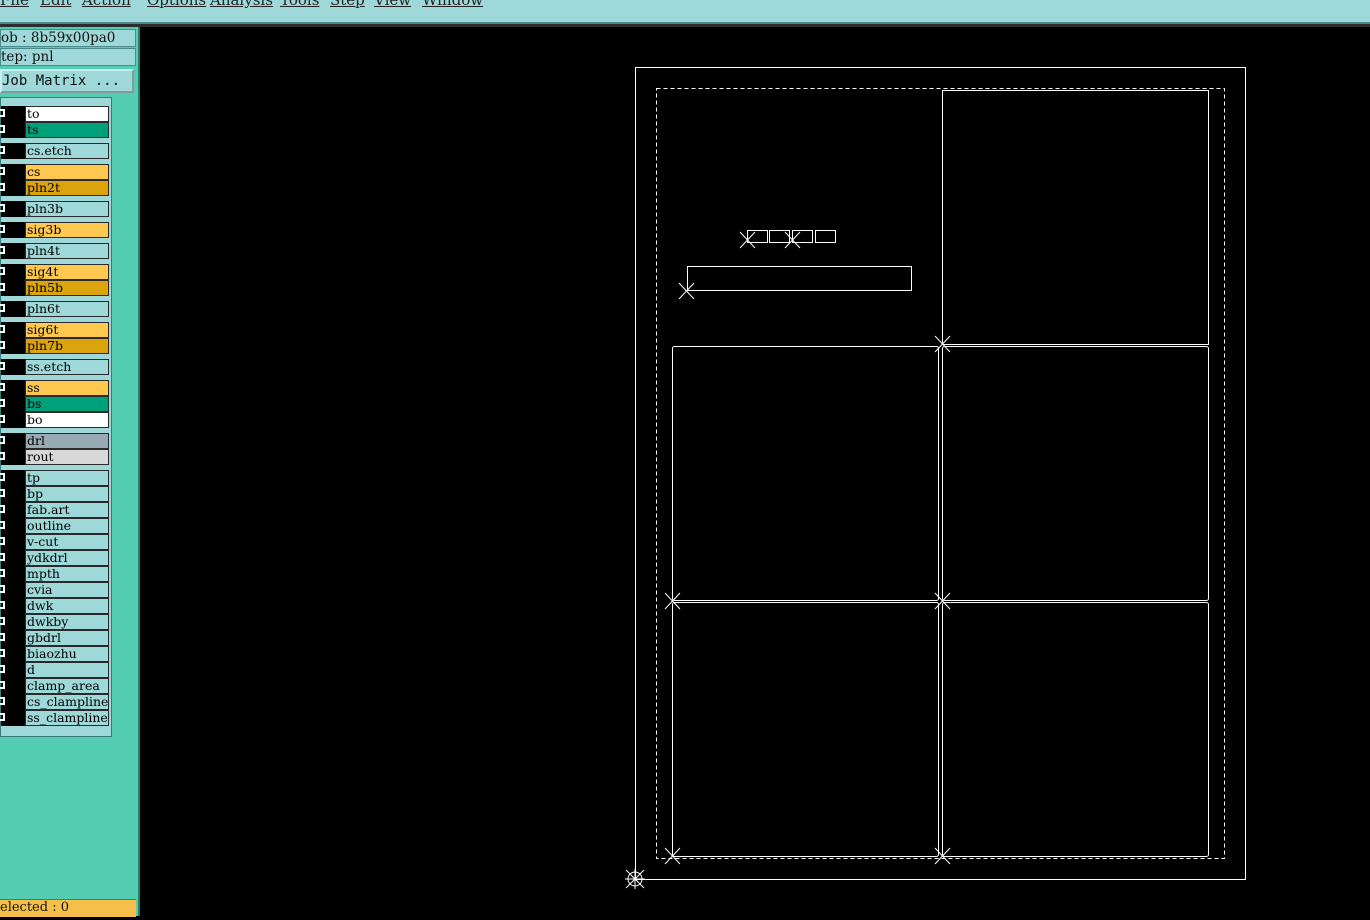 This screenshot has width=1370, height=920. I want to click on layer-row: sig6t, so click(56, 330).